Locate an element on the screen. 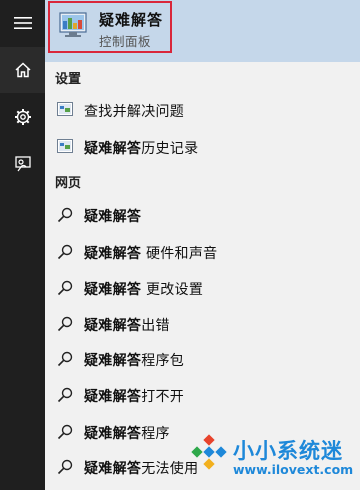 The height and width of the screenshot is (490, 360). best-match-title: 疑难解答 is located at coordinates (131, 20).